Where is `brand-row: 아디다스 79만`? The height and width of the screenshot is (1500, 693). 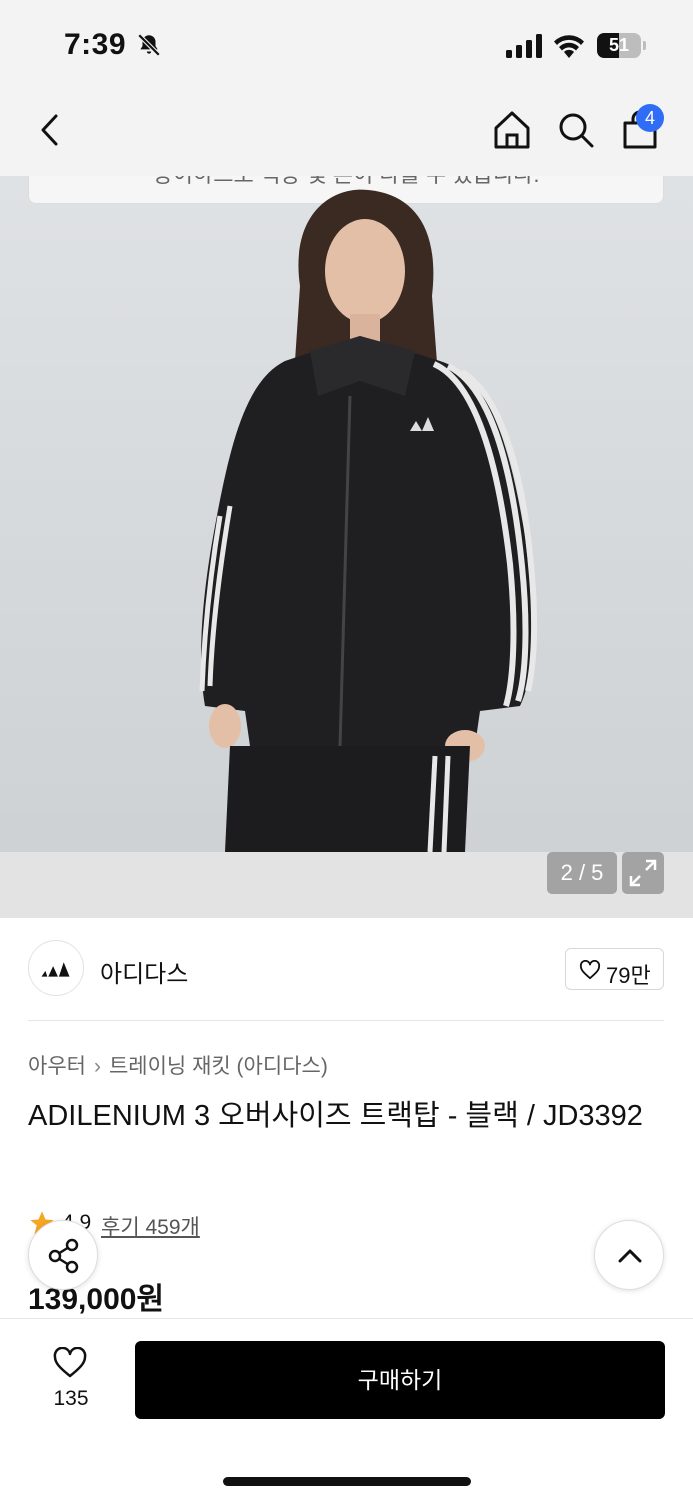
brand-row: 아디다스 79만 is located at coordinates (346, 969).